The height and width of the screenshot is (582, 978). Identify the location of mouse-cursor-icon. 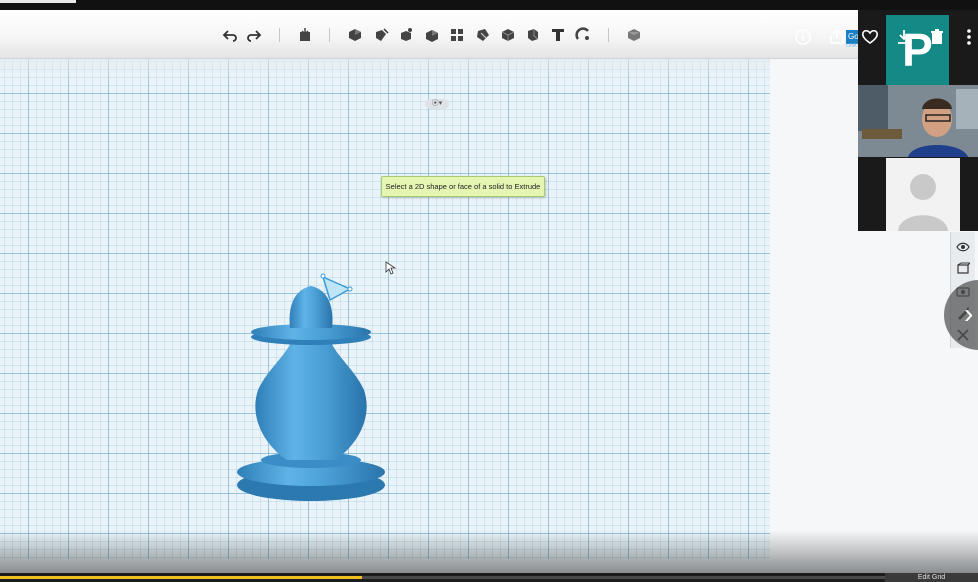
(391, 268).